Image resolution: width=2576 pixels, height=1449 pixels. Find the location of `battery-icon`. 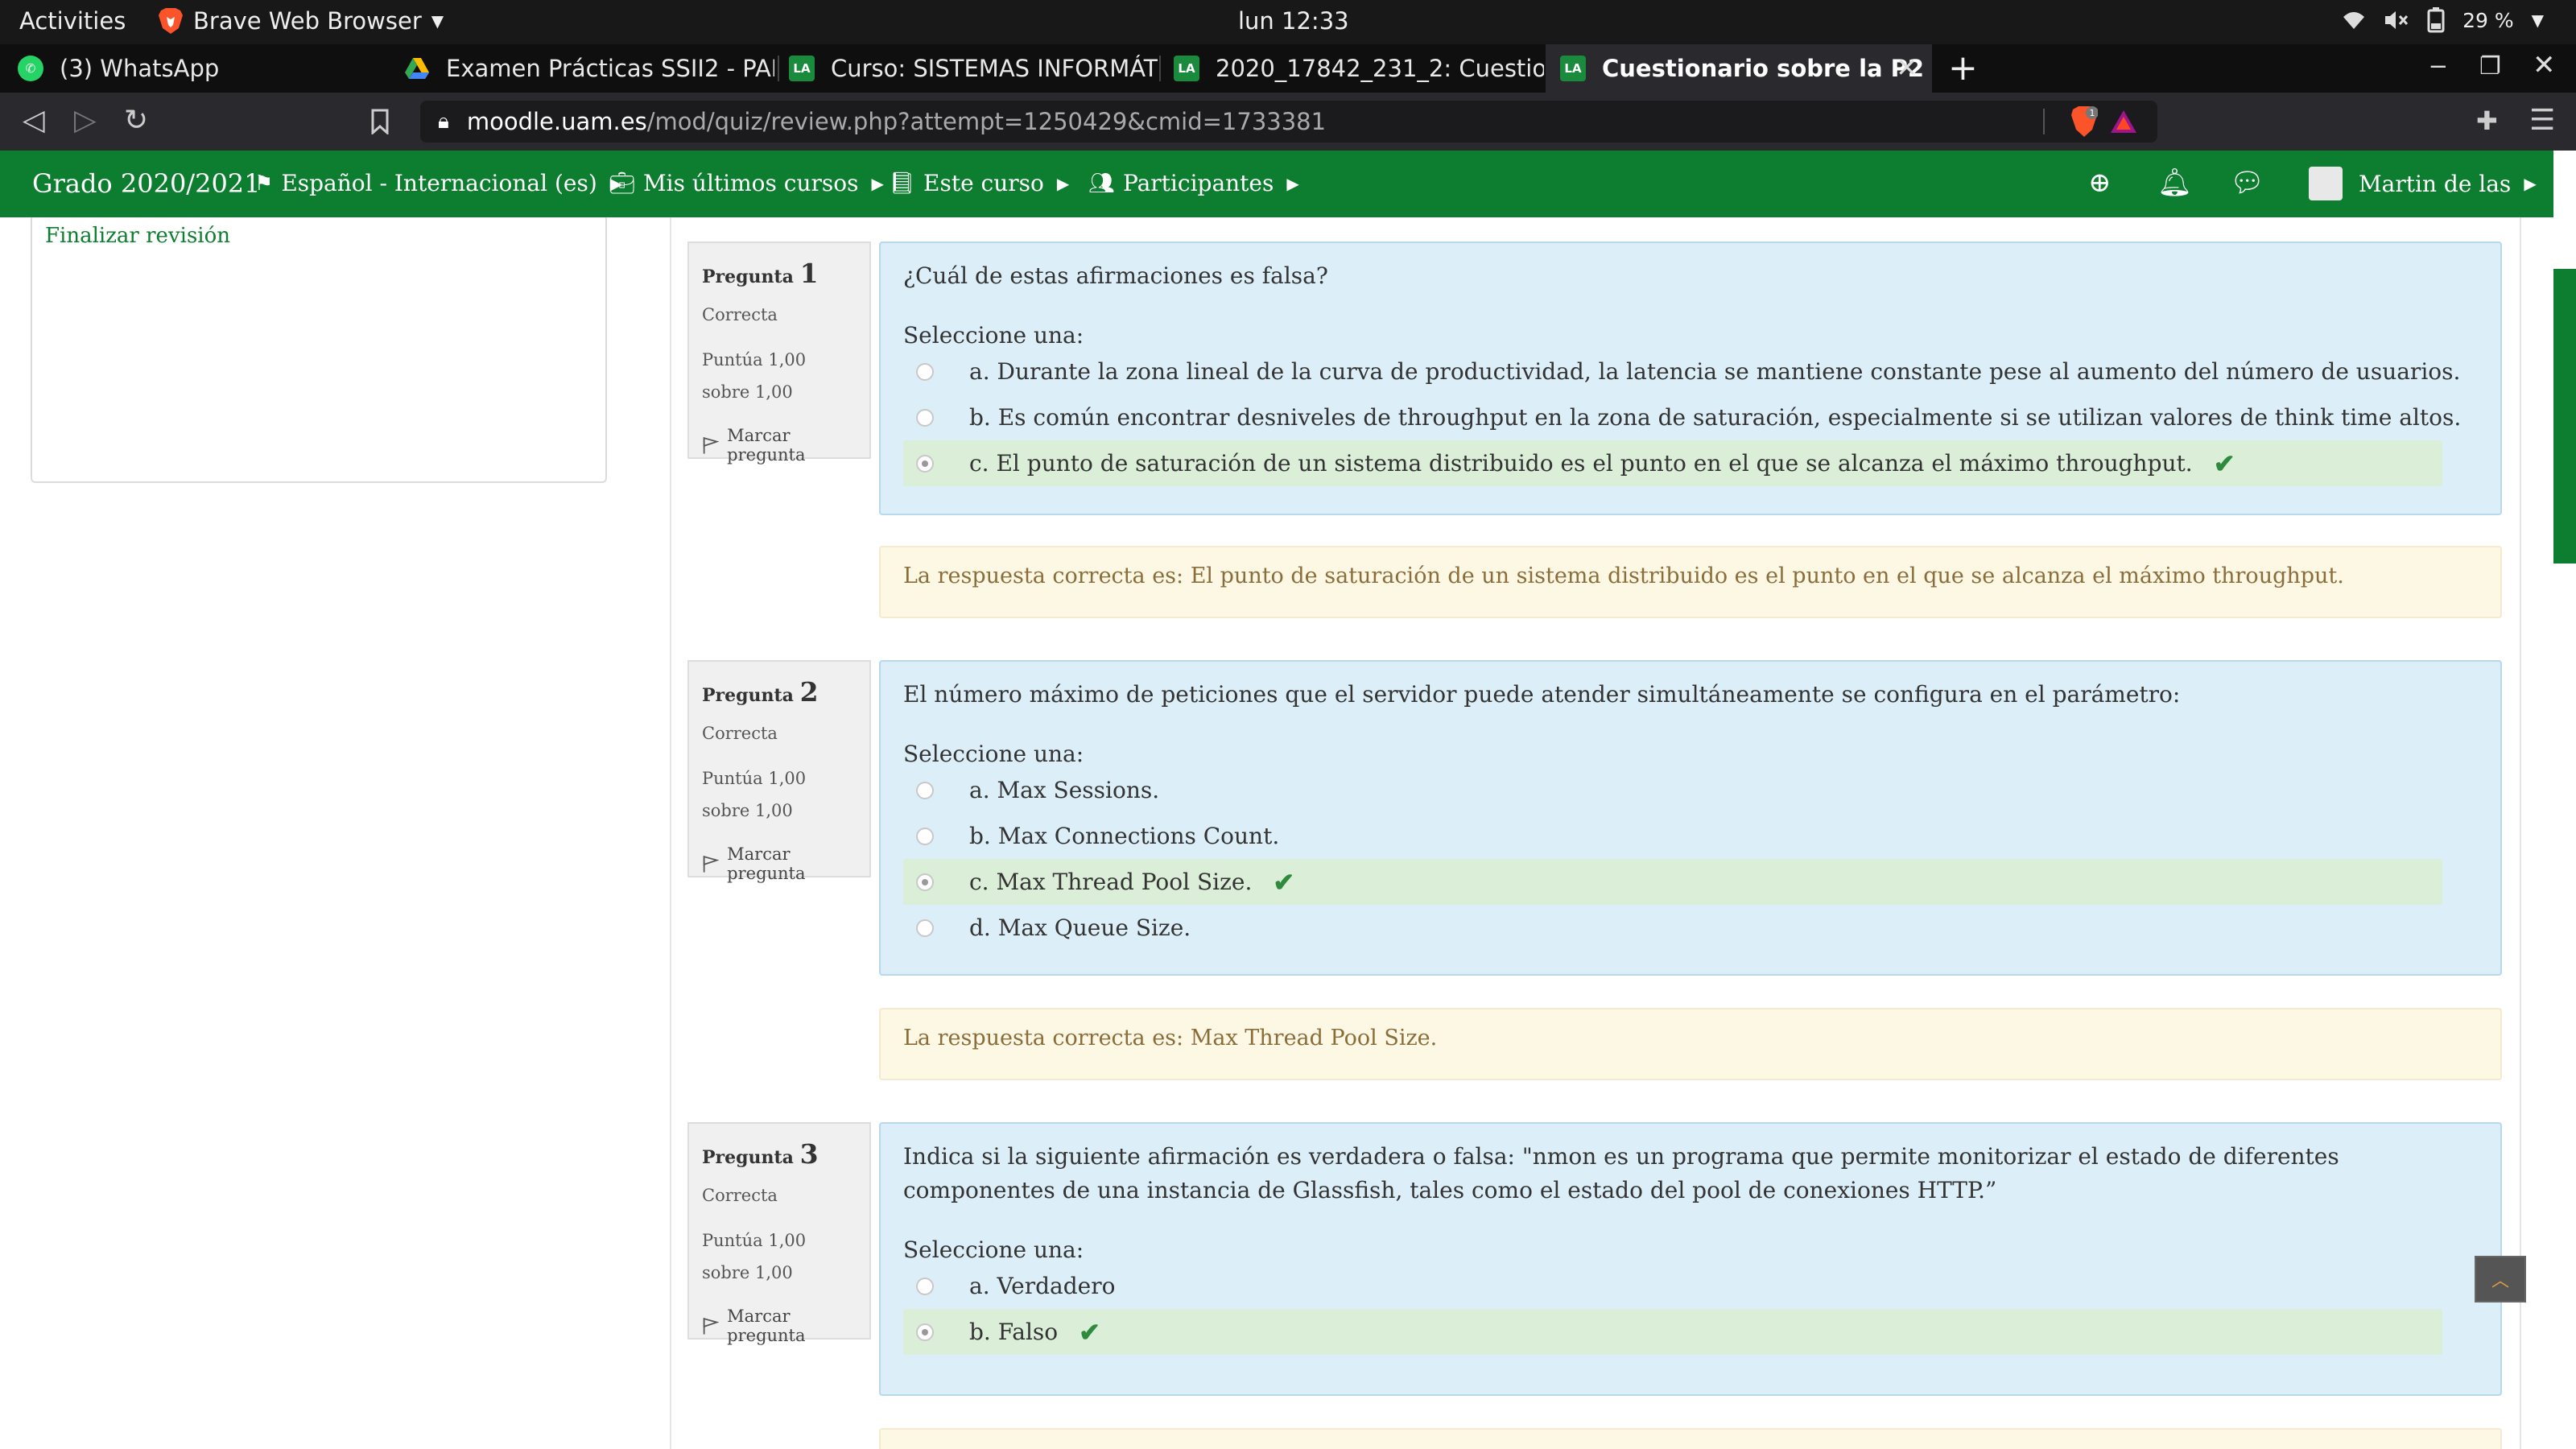

battery-icon is located at coordinates (2436, 20).